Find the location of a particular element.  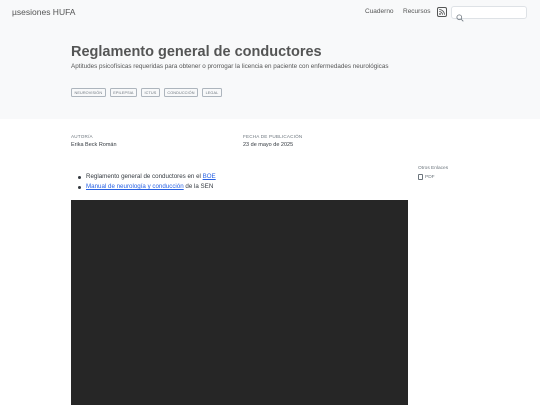

boe-link: BOE is located at coordinates (209, 176).